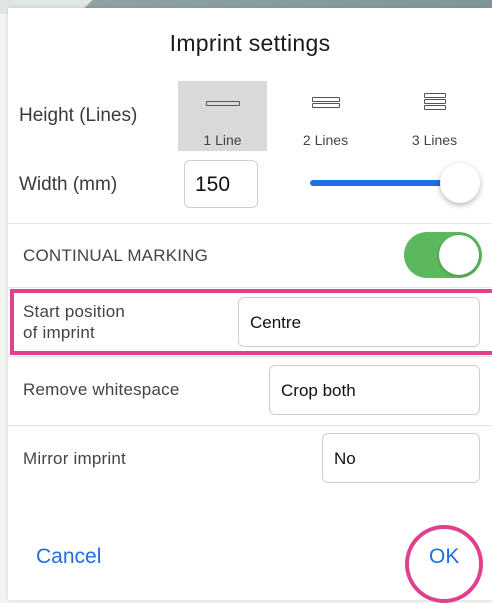 The image size is (492, 603). I want to click on one-line-icon, so click(222, 101).